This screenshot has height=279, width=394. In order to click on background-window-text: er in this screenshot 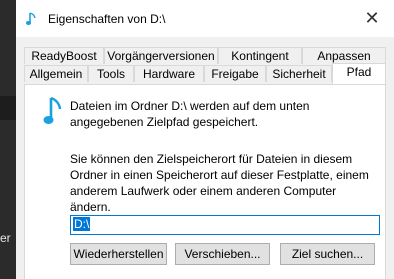, I will do `click(5, 238)`.